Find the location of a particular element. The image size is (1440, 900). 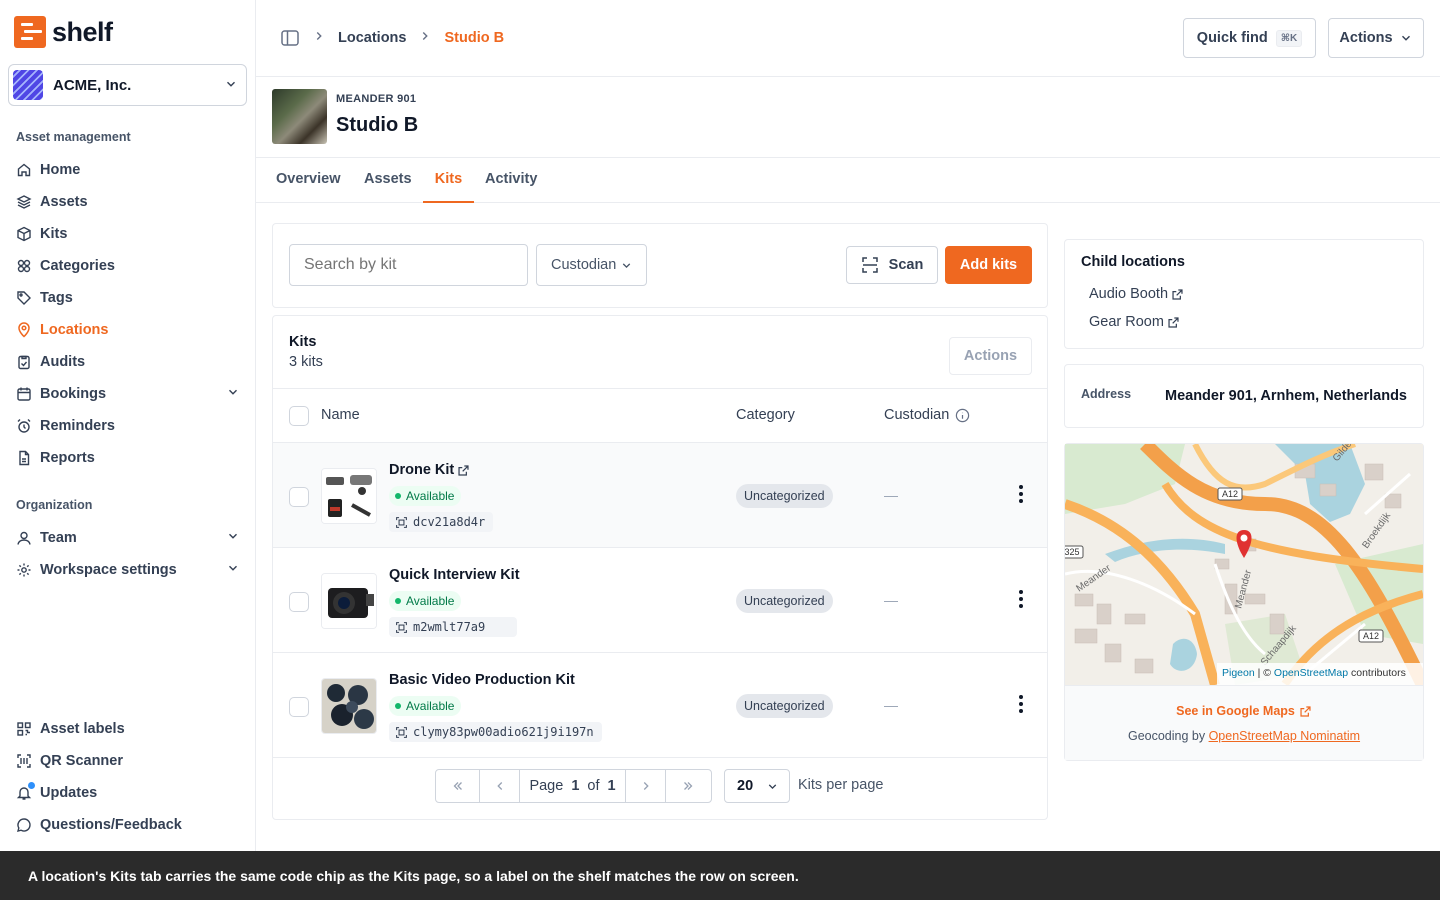

next-page-button is located at coordinates (646, 786).